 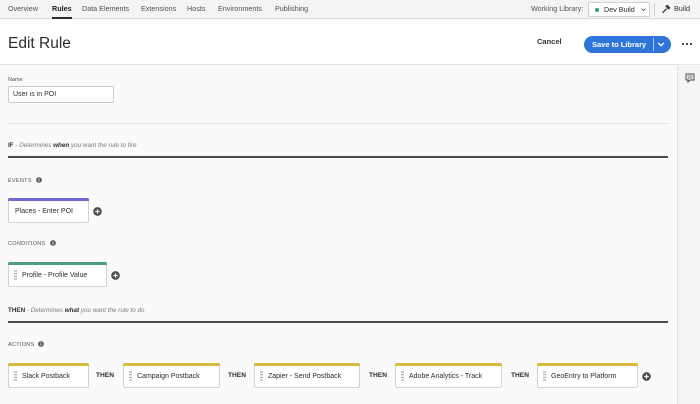 I want to click on then-emphasis: what, so click(x=72, y=310).